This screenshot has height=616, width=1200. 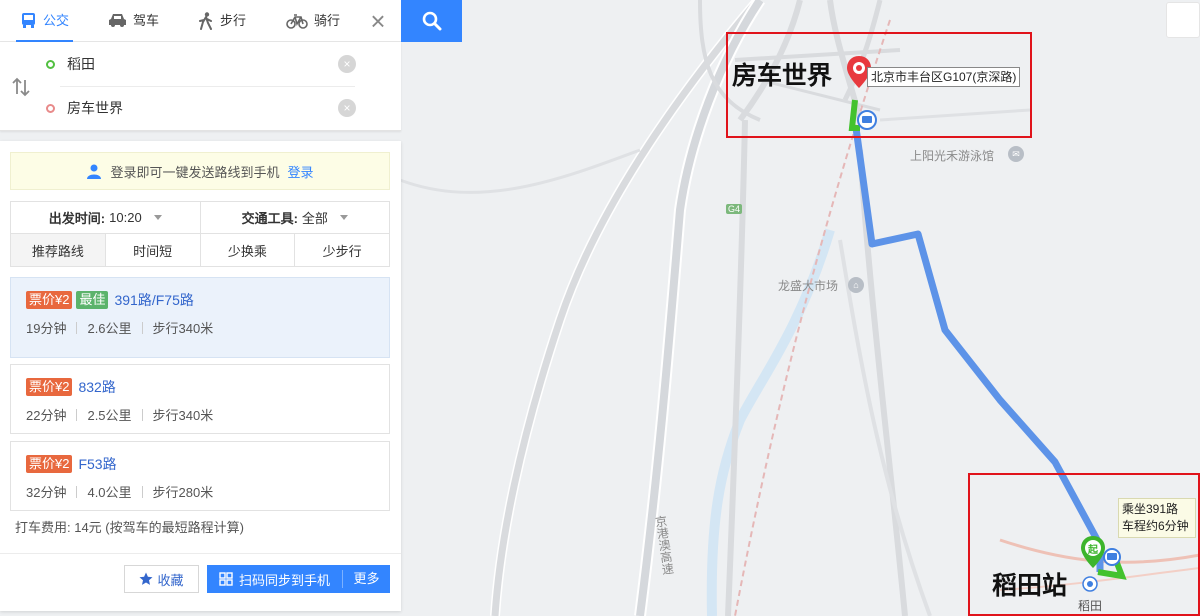 I want to click on swap-icon, so click(x=21, y=87).